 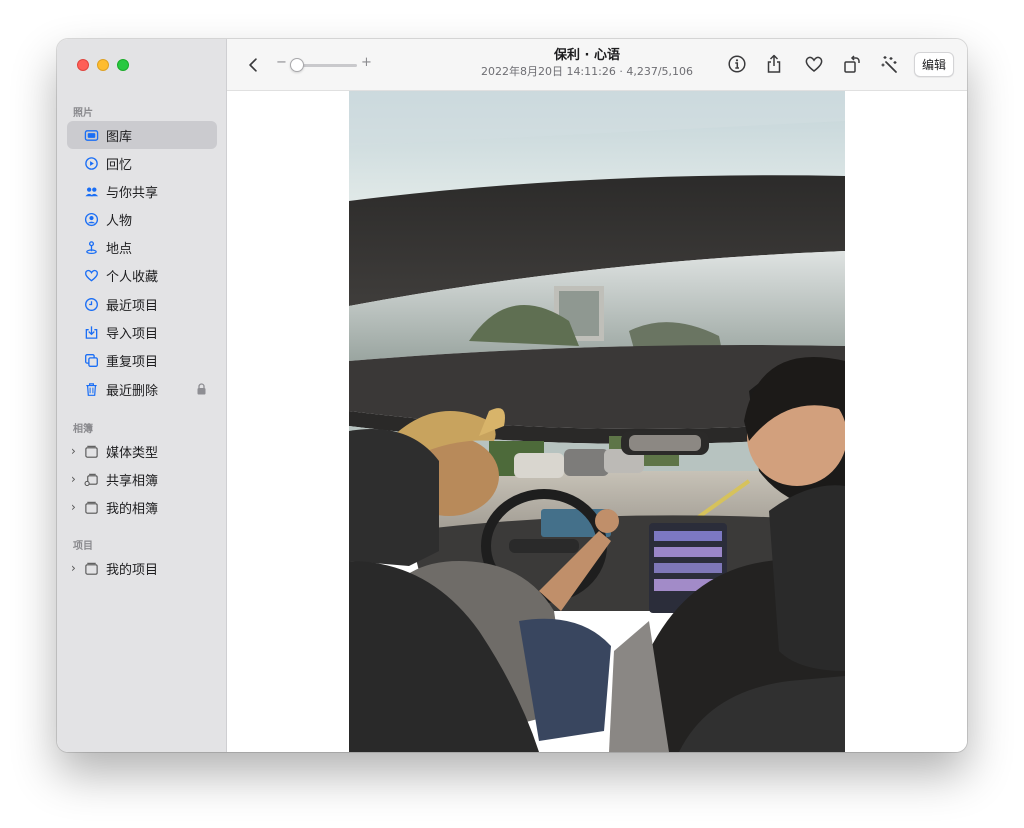 What do you see at coordinates (934, 64) in the screenshot?
I see `edit-button: 编辑` at bounding box center [934, 64].